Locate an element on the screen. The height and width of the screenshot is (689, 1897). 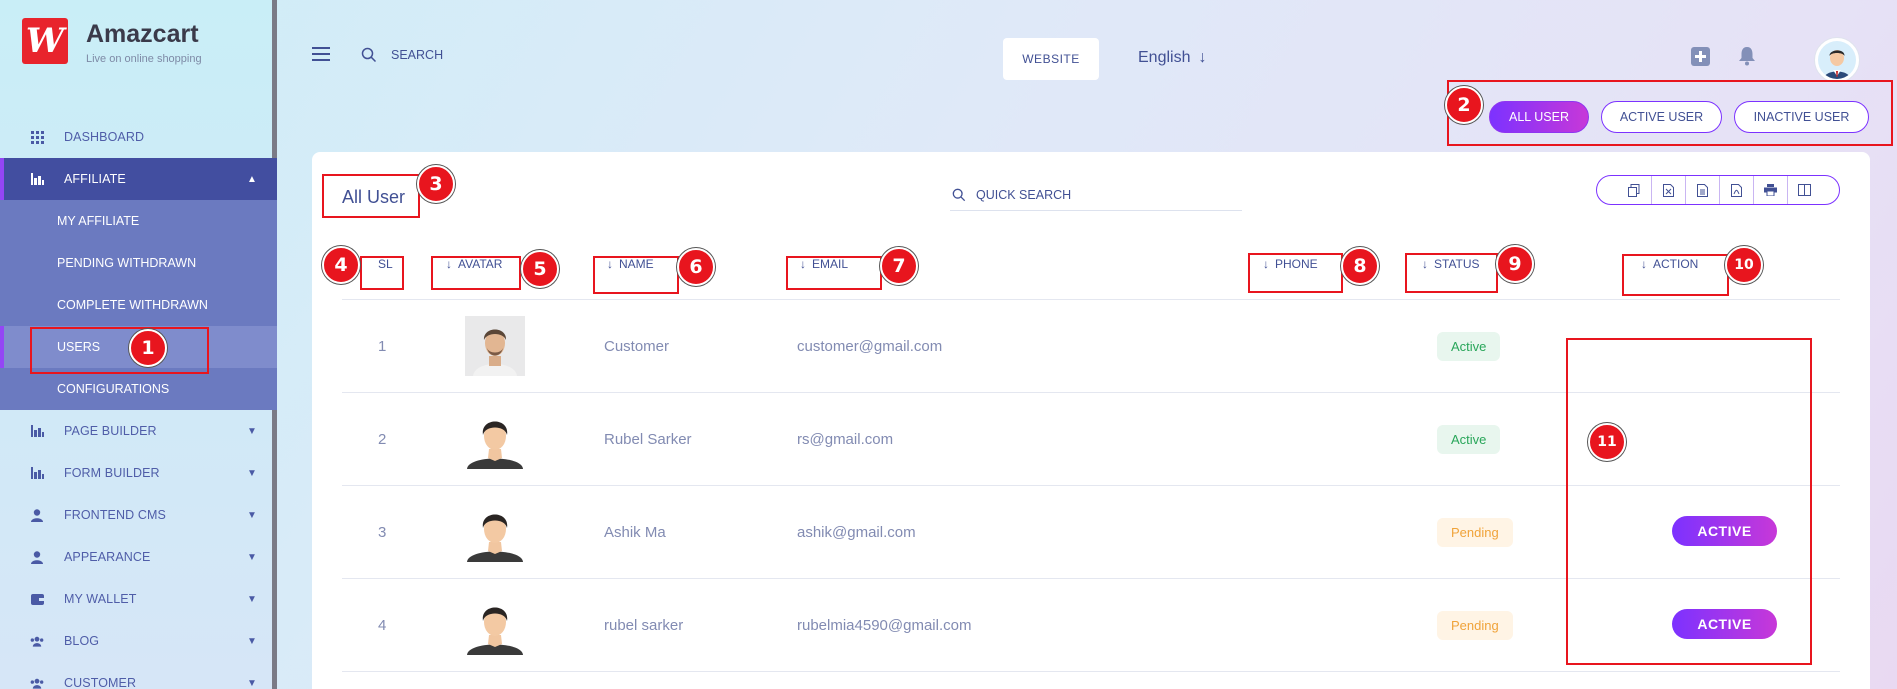
export-toolbar is located at coordinates (1718, 190).